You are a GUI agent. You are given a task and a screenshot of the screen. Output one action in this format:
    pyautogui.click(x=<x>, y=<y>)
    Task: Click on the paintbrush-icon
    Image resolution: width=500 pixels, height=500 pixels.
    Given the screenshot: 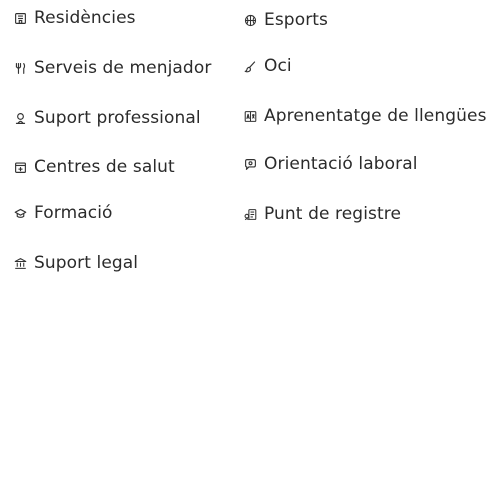 What is the action you would take?
    pyautogui.click(x=250, y=66)
    